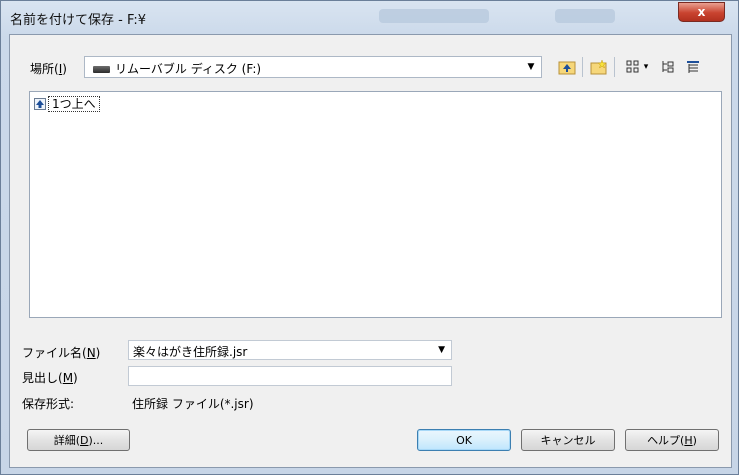  I want to click on list-item-parent-folder: 1つ上へ, so click(67, 103).